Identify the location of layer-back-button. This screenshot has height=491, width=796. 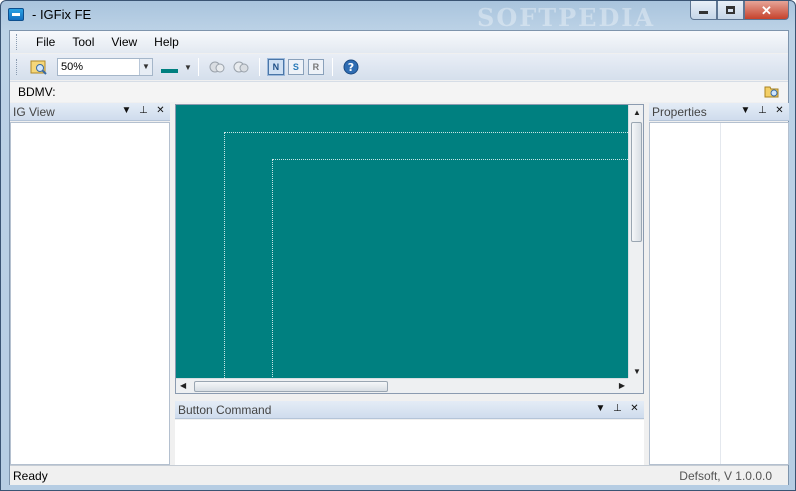
(217, 67).